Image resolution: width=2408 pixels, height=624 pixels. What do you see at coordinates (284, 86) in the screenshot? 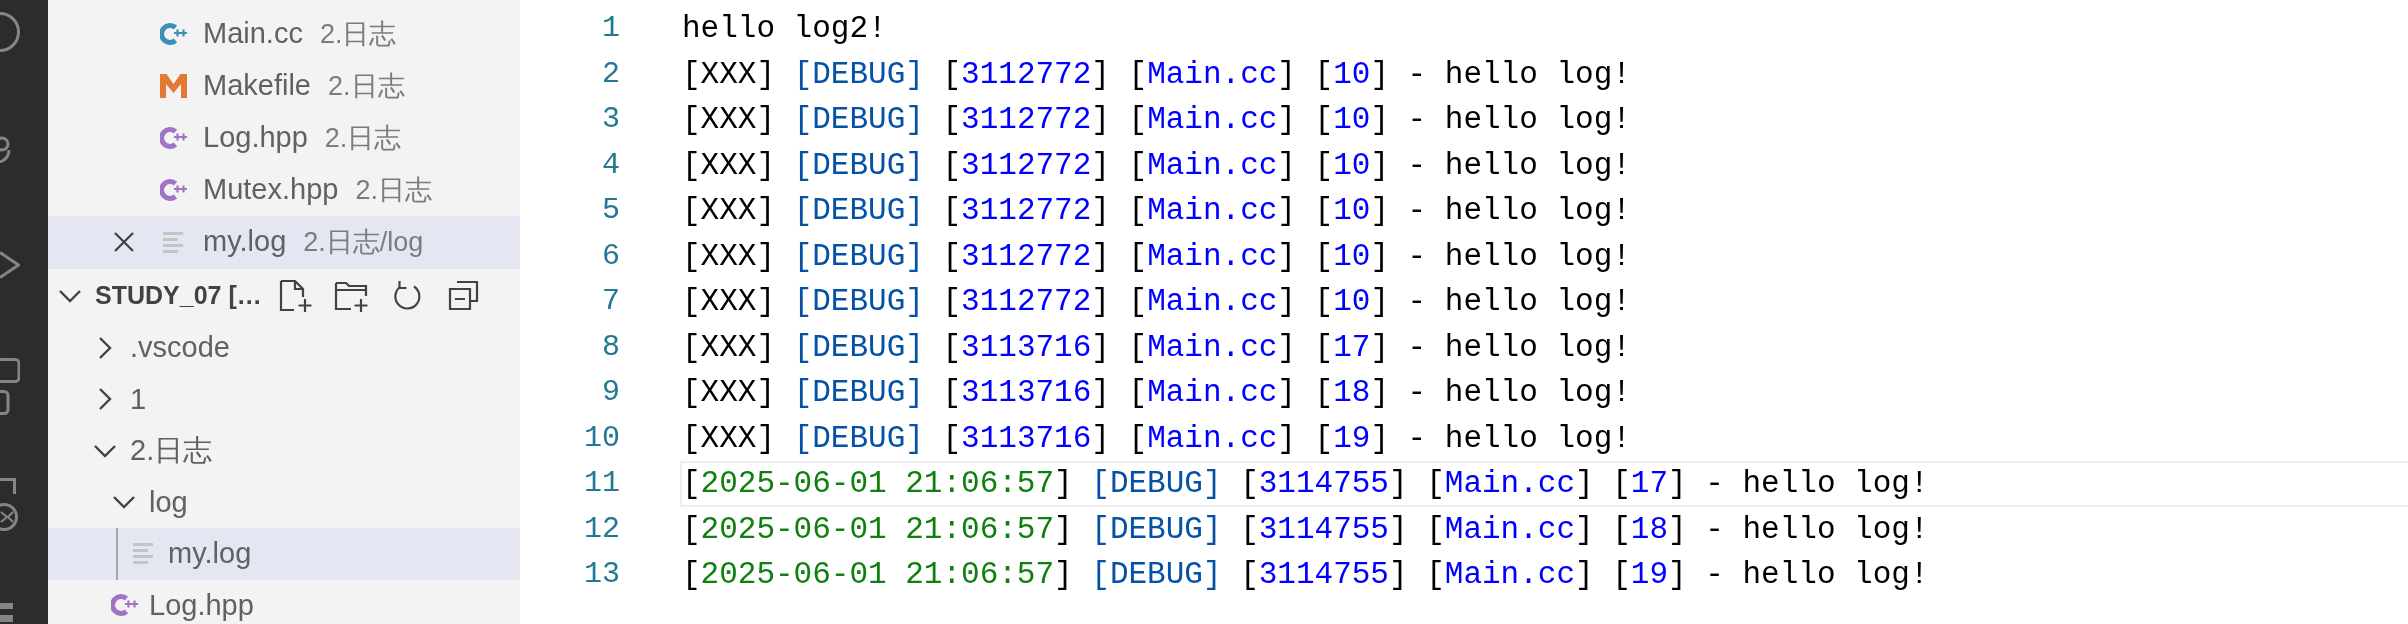
I see `open-editor-item: Makefile 2.日志` at bounding box center [284, 86].